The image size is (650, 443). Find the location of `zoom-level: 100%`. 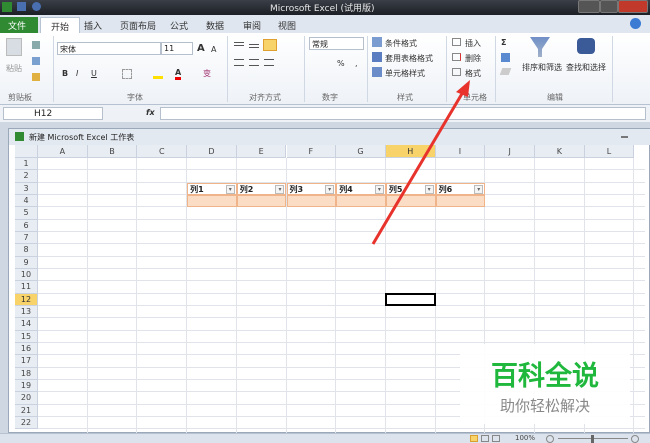

zoom-level: 100% is located at coordinates (525, 438).